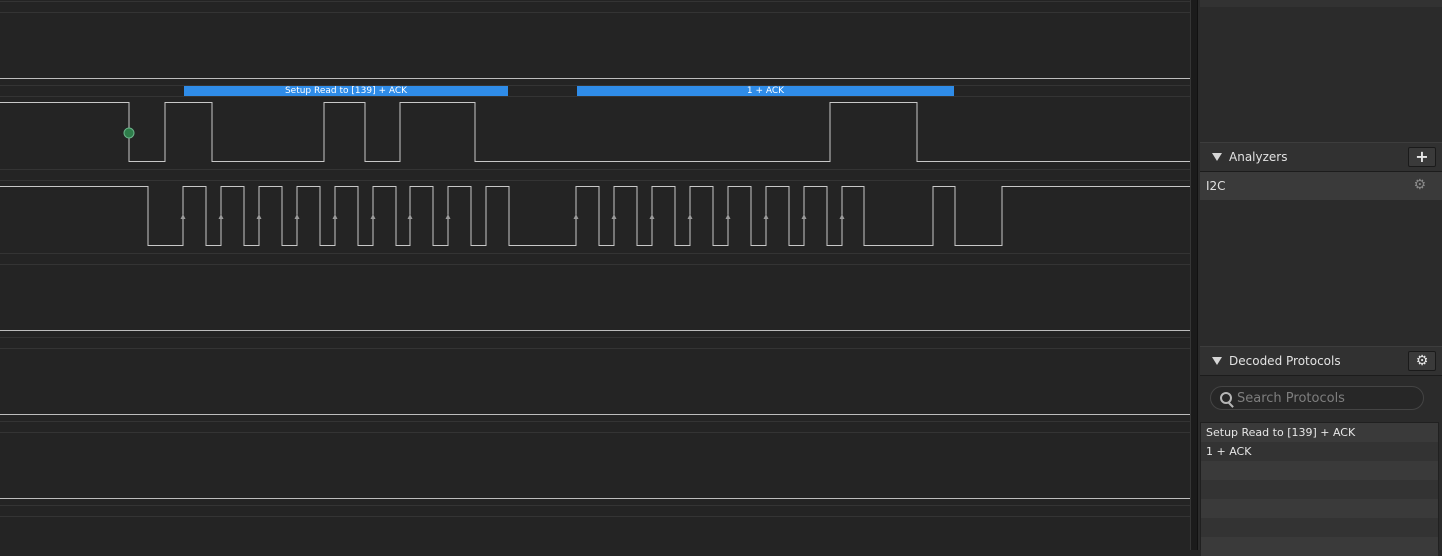 This screenshot has width=1442, height=556. Describe the element at coordinates (129, 133) in the screenshot. I see `start-marker` at that location.